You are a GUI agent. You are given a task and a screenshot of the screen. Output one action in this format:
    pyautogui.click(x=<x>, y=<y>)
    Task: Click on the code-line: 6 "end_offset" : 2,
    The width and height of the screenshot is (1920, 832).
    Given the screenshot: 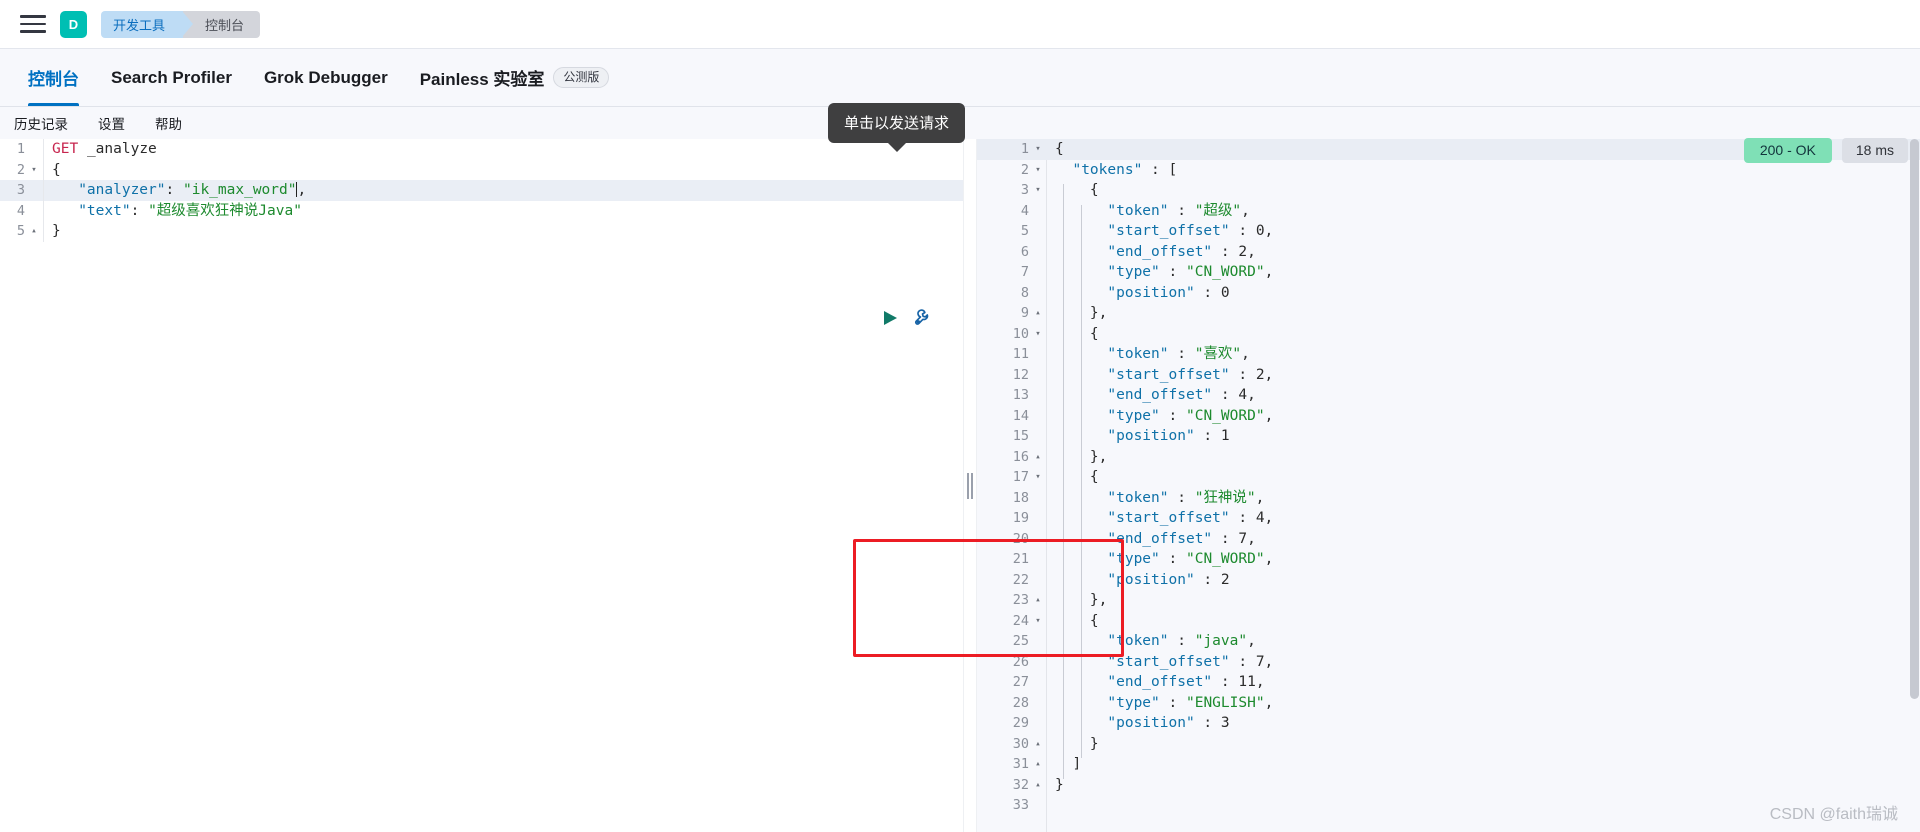 What is the action you would take?
    pyautogui.click(x=1448, y=252)
    